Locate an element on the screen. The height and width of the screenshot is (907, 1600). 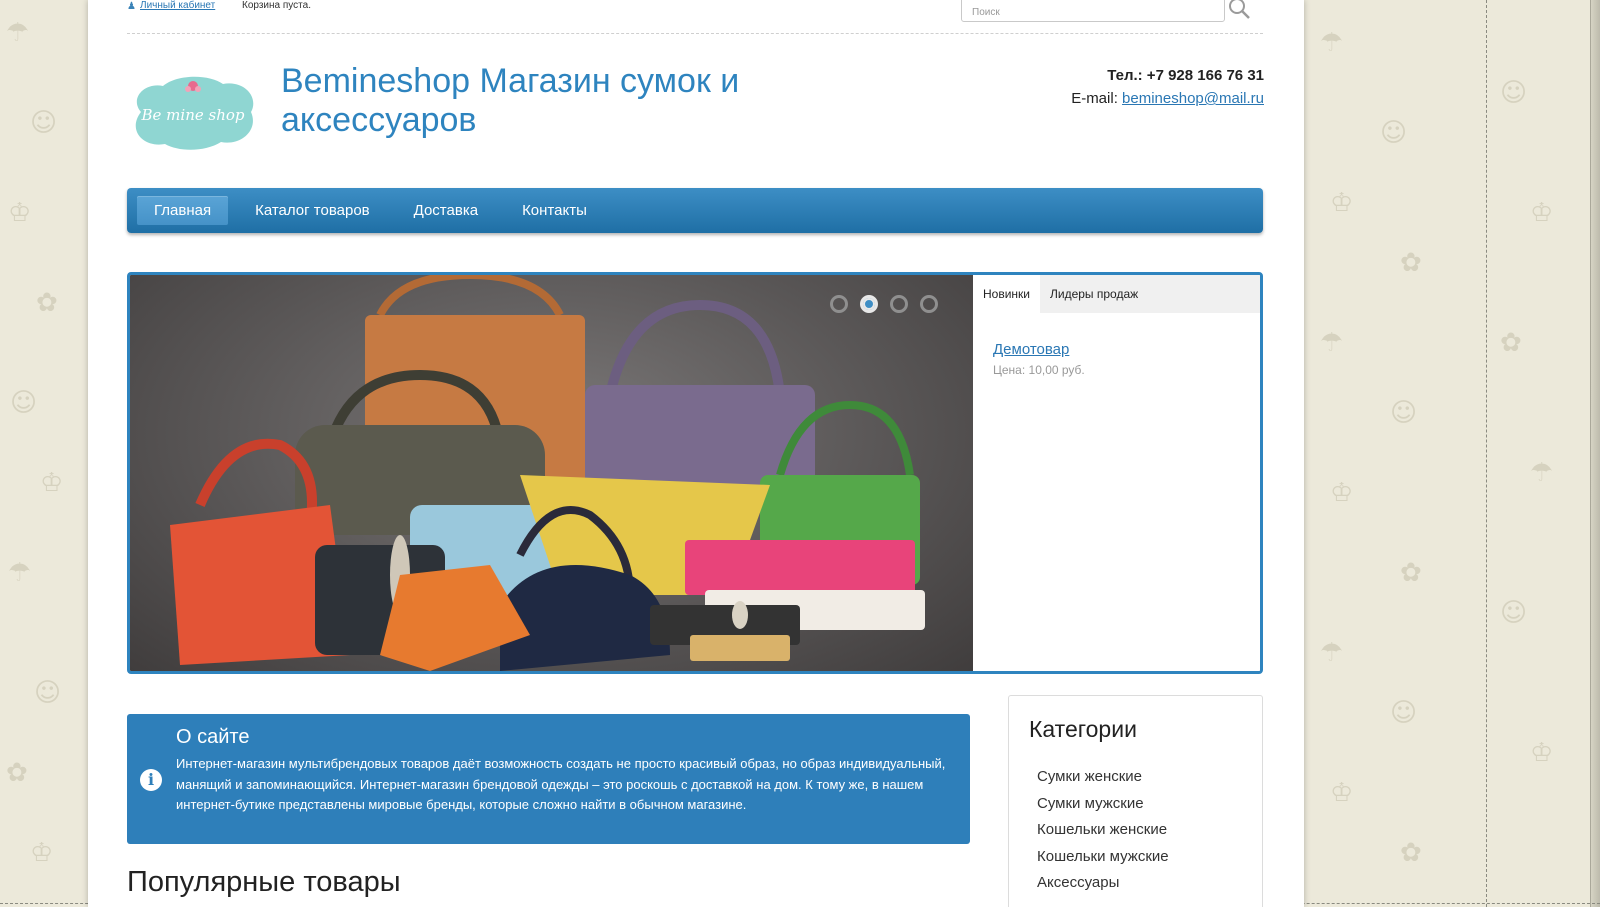
nav-home: Главная is located at coordinates (183, 210).